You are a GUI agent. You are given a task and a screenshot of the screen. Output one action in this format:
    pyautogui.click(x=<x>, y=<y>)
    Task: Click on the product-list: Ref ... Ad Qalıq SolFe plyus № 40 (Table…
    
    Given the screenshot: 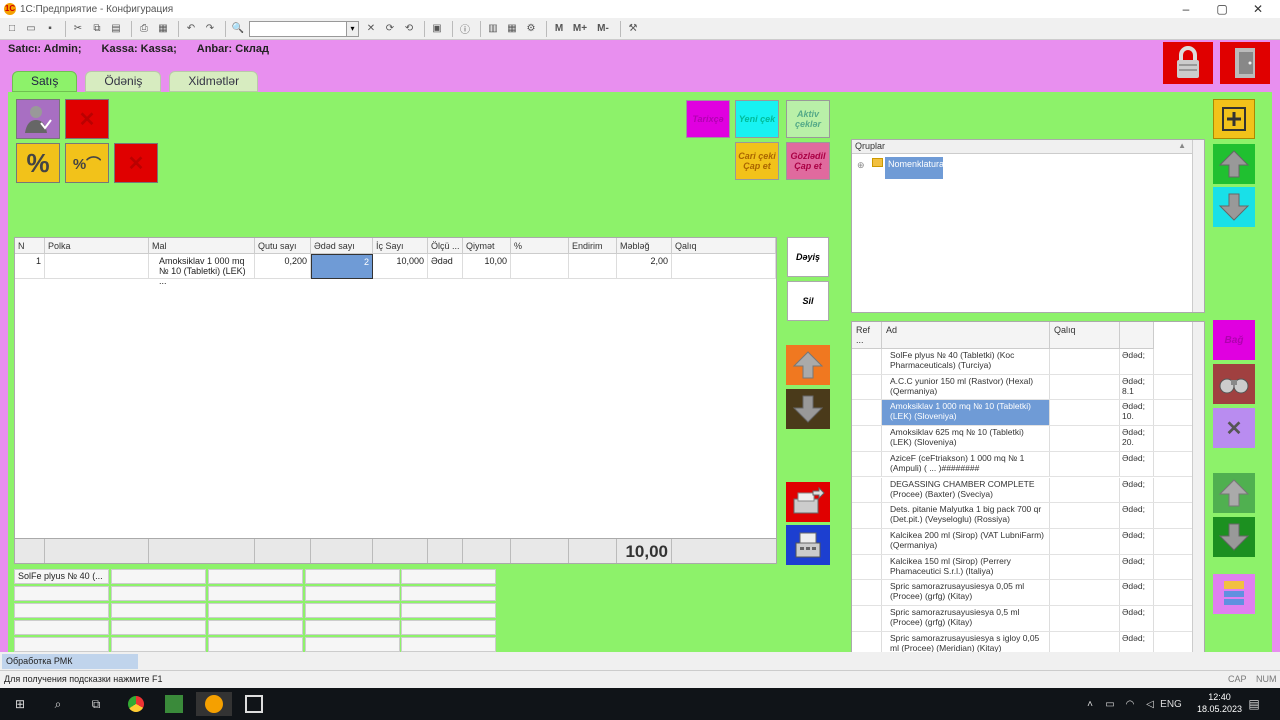 What is the action you would take?
    pyautogui.click(x=1028, y=496)
    